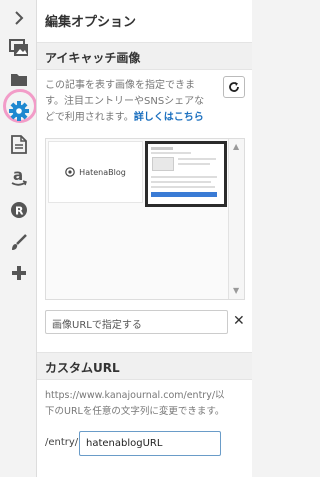 Image resolution: width=320 pixels, height=477 pixels. Describe the element at coordinates (19, 242) in the screenshot. I see `brush-icon` at that location.